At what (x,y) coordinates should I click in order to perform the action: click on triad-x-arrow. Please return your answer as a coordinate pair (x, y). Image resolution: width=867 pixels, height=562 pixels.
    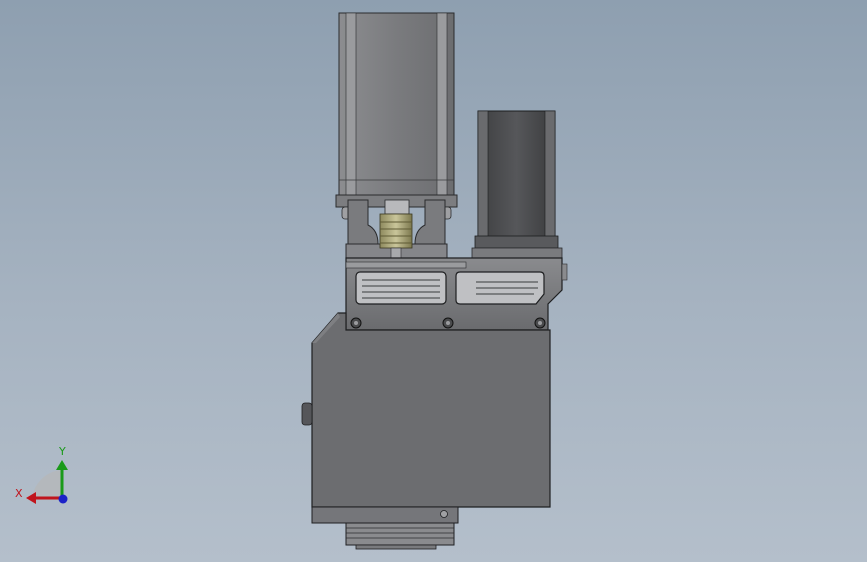
    Looking at the image, I should click on (31, 498).